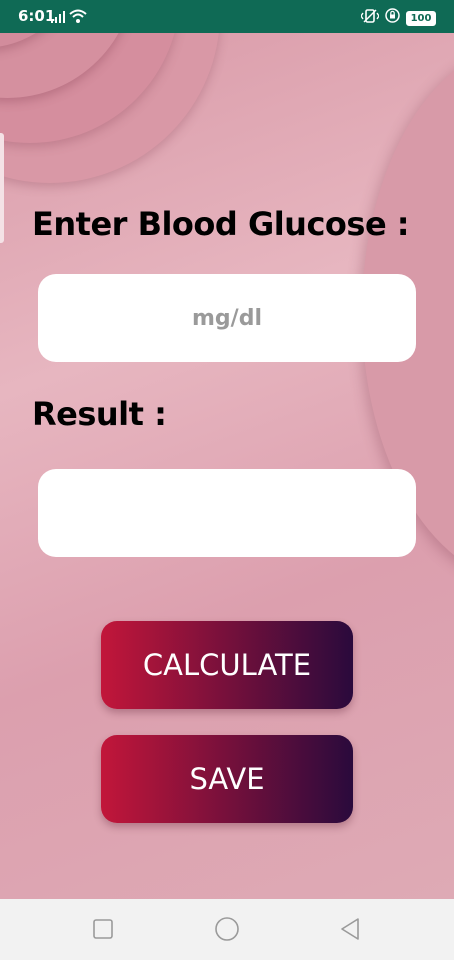  I want to click on calculate-button: CALCULATE, so click(227, 665).